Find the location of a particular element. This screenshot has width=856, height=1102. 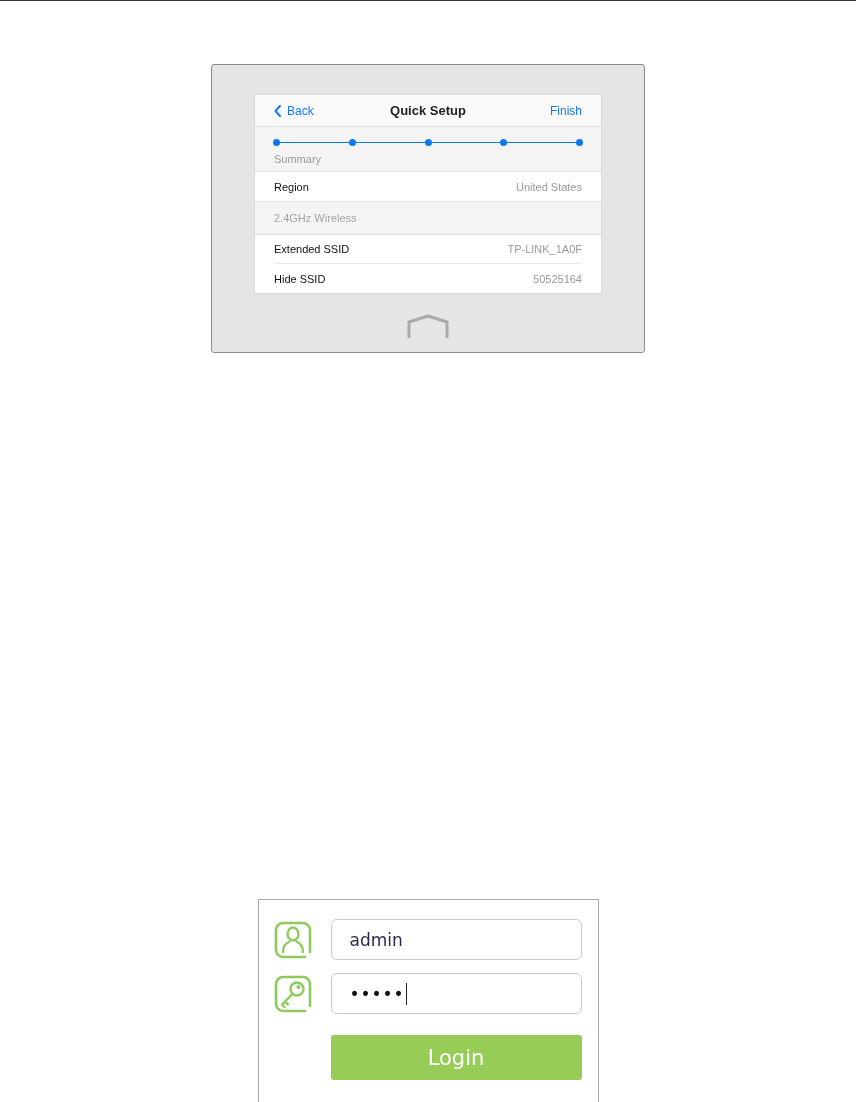

back-button: Back is located at coordinates (294, 110).